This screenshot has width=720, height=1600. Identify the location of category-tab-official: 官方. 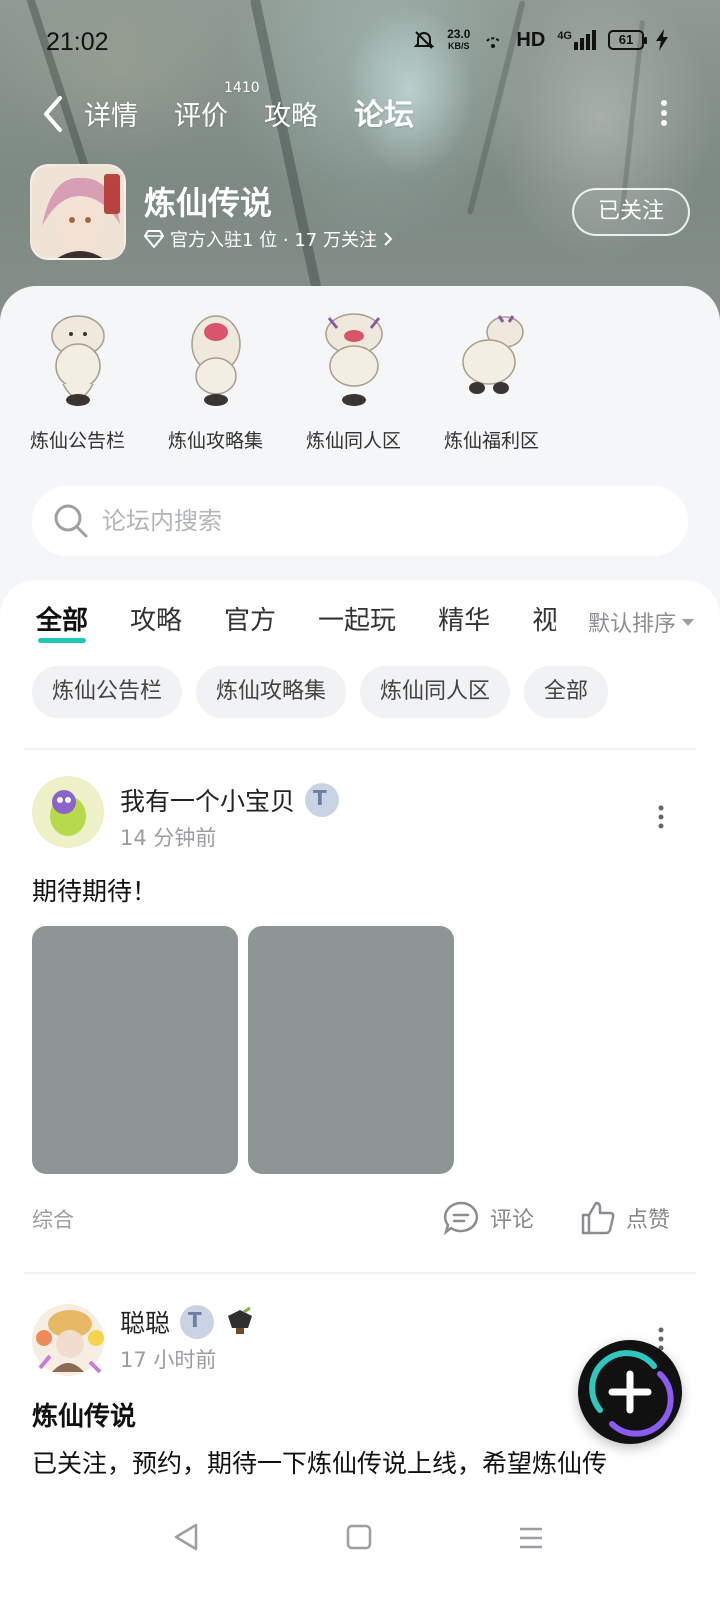
(250, 618).